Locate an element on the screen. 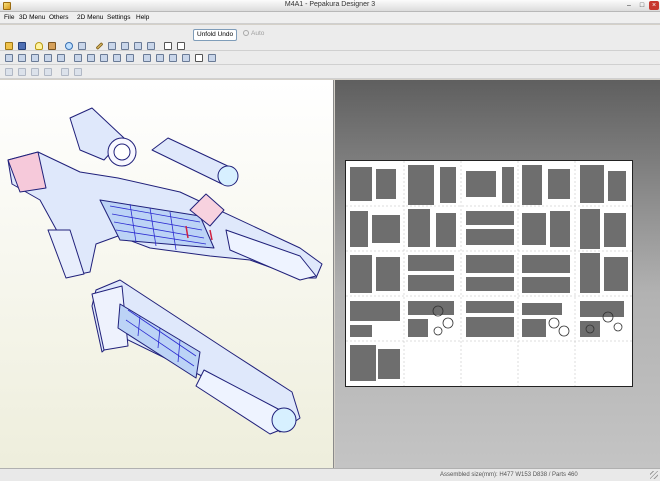 This screenshot has width=660, height=481. view-toolbar is located at coordinates (330, 72).